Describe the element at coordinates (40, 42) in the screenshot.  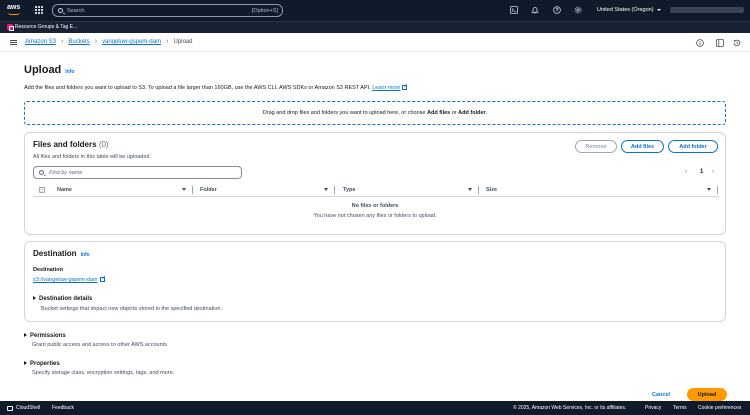
I see `breadcrumb-amazon-s3: Amazon S3` at that location.